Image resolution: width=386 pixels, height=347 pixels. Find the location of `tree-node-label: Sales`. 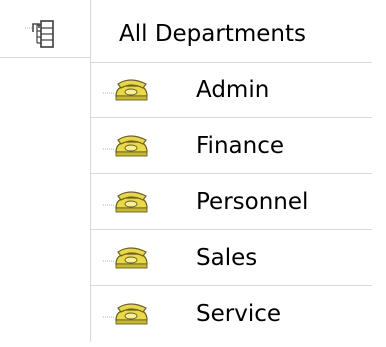

tree-node-label: Sales is located at coordinates (227, 258).